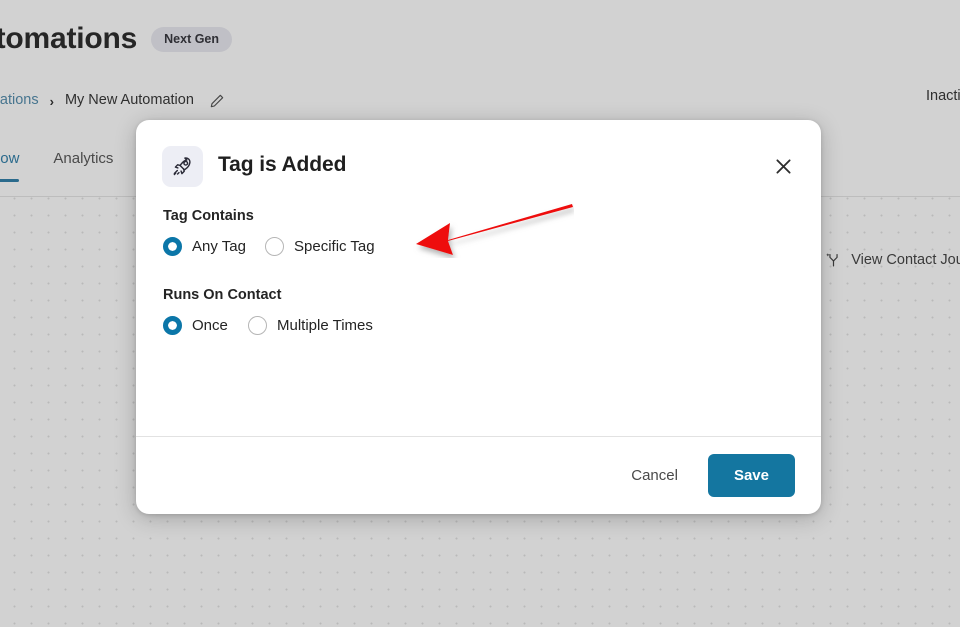 Image resolution: width=960 pixels, height=627 pixels. I want to click on status-badge: Inactive, so click(943, 96).